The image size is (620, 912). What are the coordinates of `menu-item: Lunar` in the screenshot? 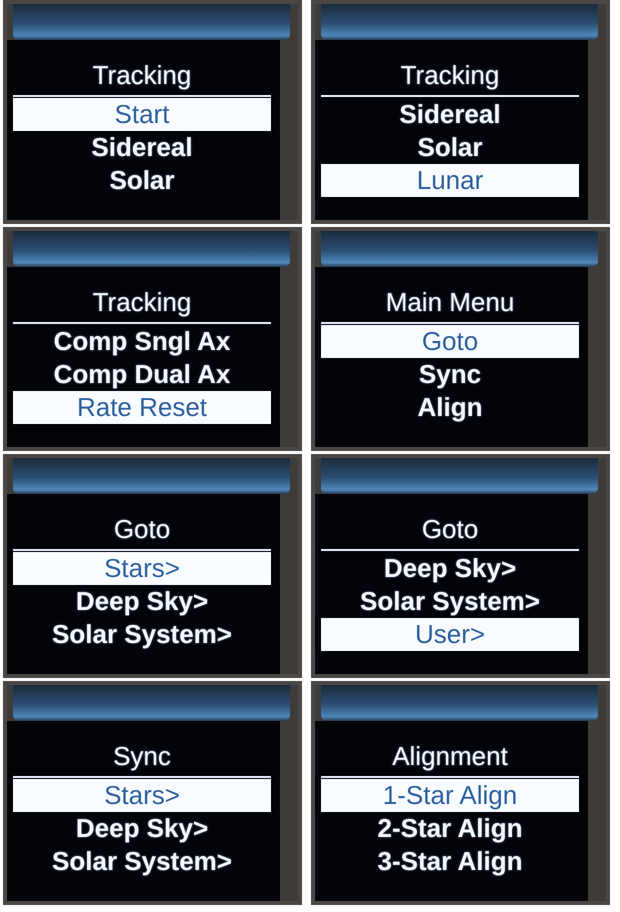 It's located at (450, 180).